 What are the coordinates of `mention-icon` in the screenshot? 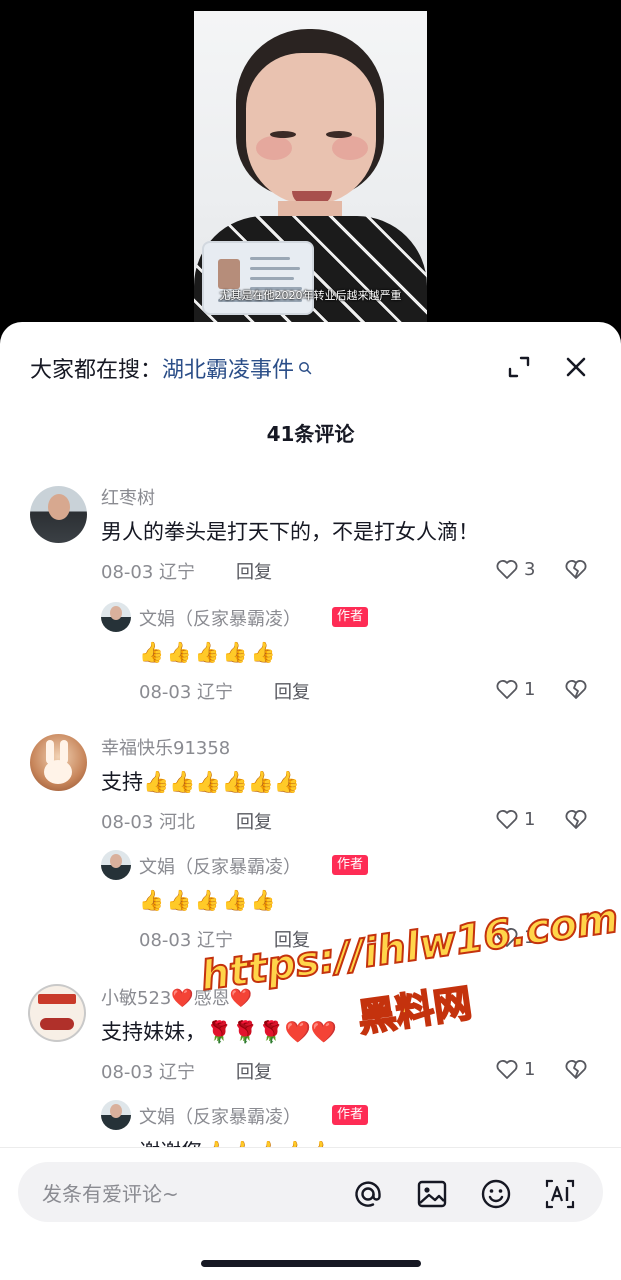 It's located at (368, 1194).